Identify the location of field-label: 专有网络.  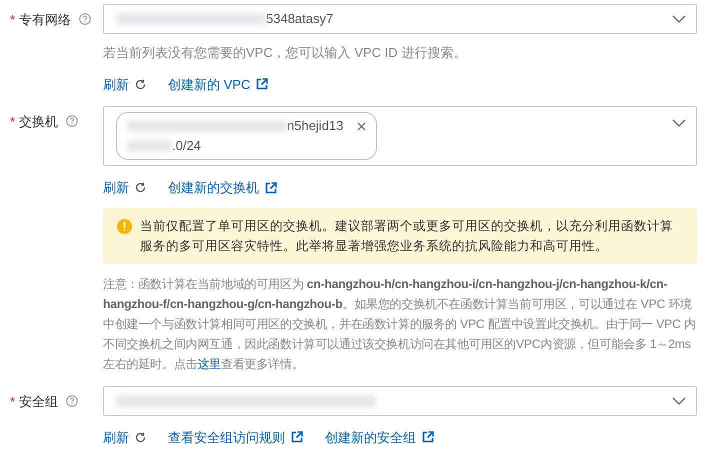
(45, 20).